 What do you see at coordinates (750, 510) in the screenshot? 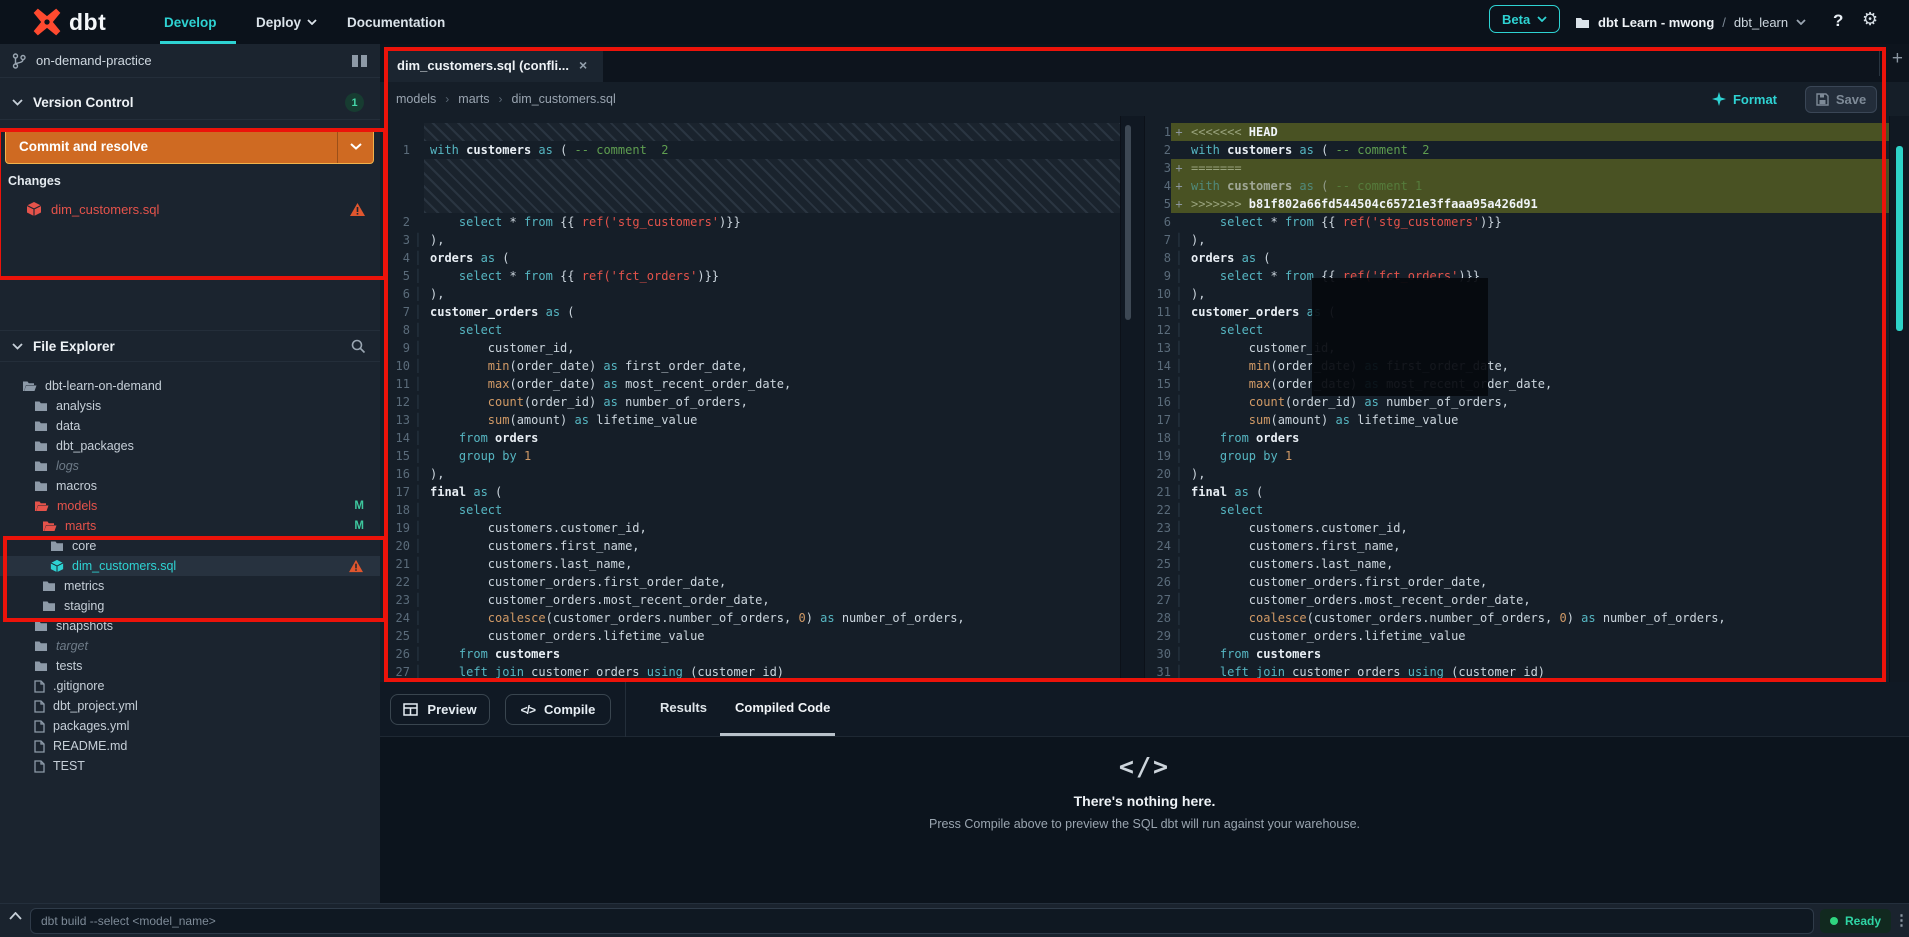
I see `code-line-18: 18 │ select` at bounding box center [750, 510].